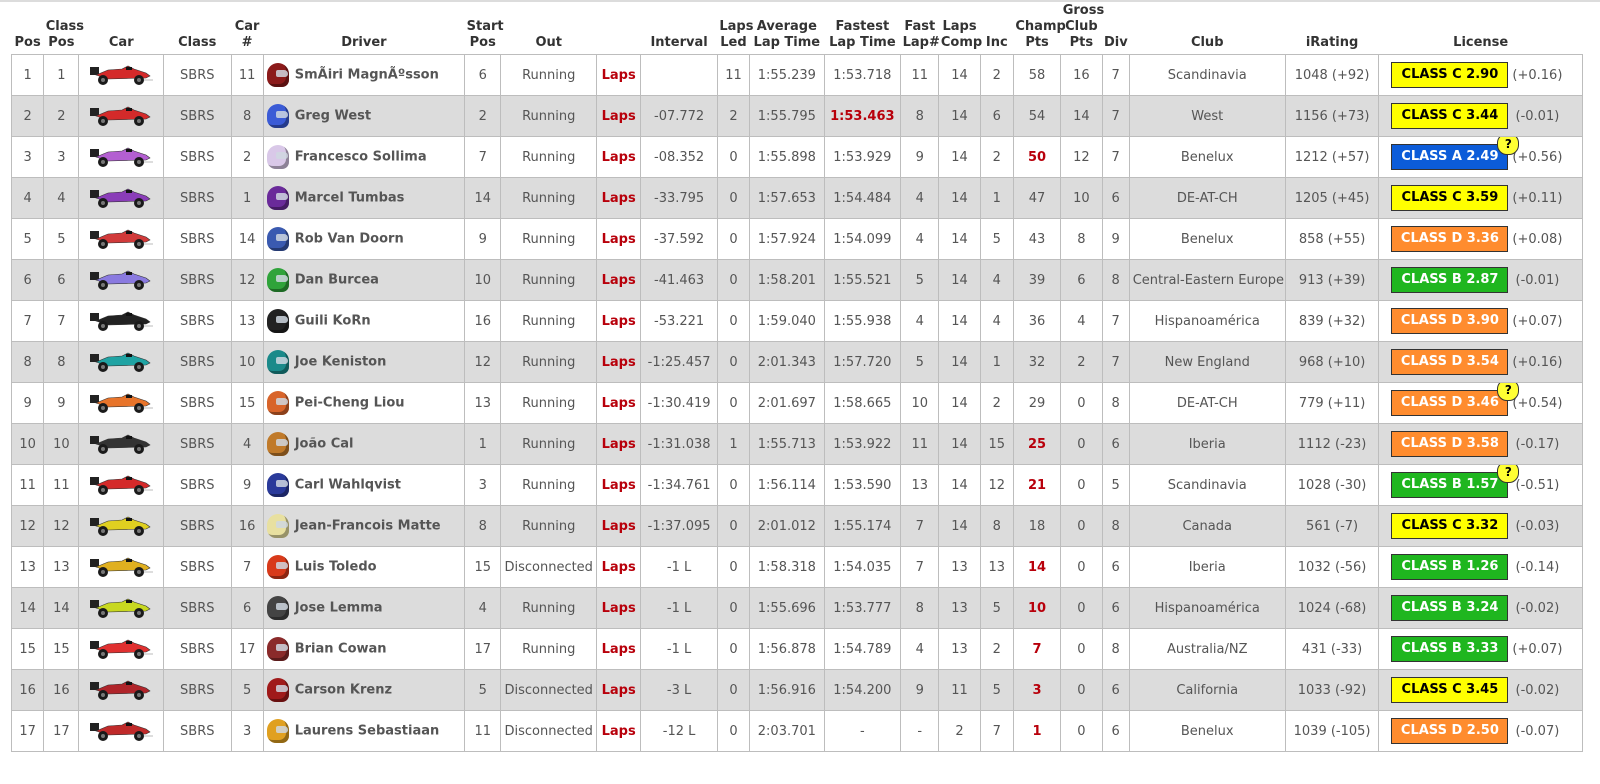 The width and height of the screenshot is (1600, 784). I want to click on driver-cell: Greg West, so click(364, 116).